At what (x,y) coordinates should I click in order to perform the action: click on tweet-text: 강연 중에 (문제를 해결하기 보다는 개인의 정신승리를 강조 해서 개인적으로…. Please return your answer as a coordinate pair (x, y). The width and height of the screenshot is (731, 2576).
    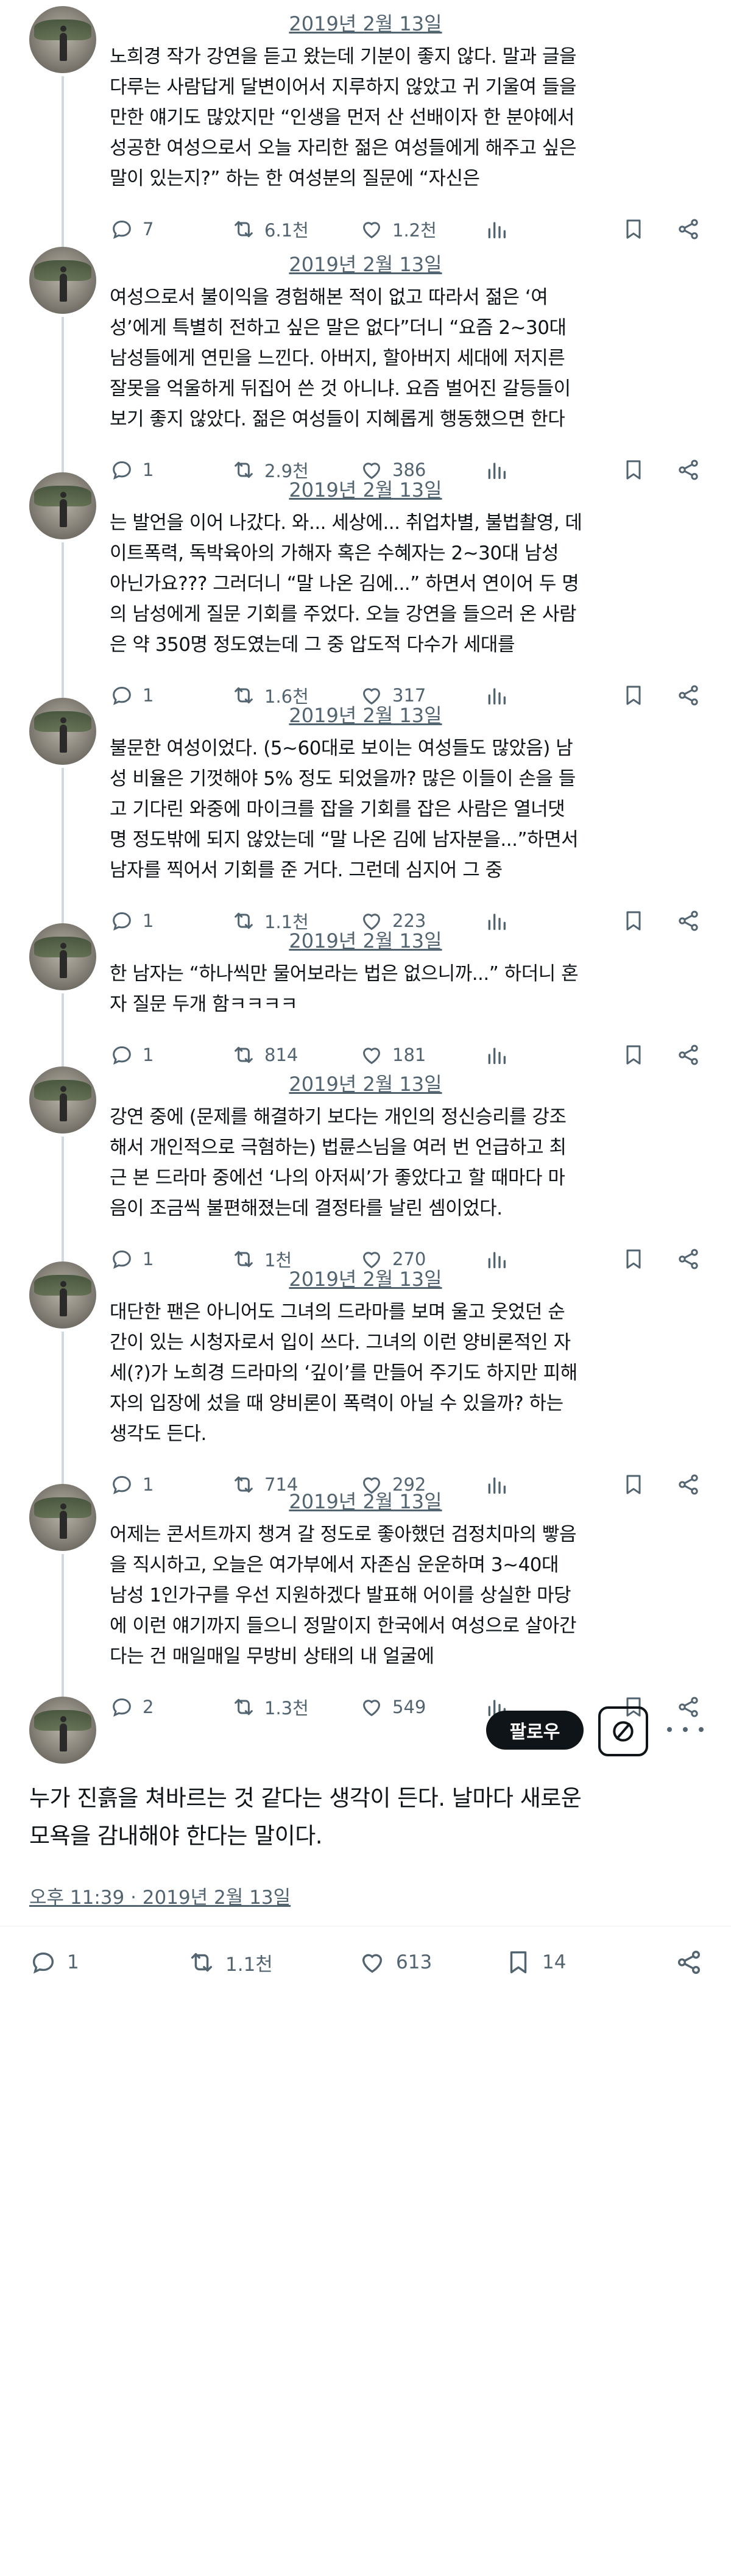
    Looking at the image, I should click on (414, 1163).